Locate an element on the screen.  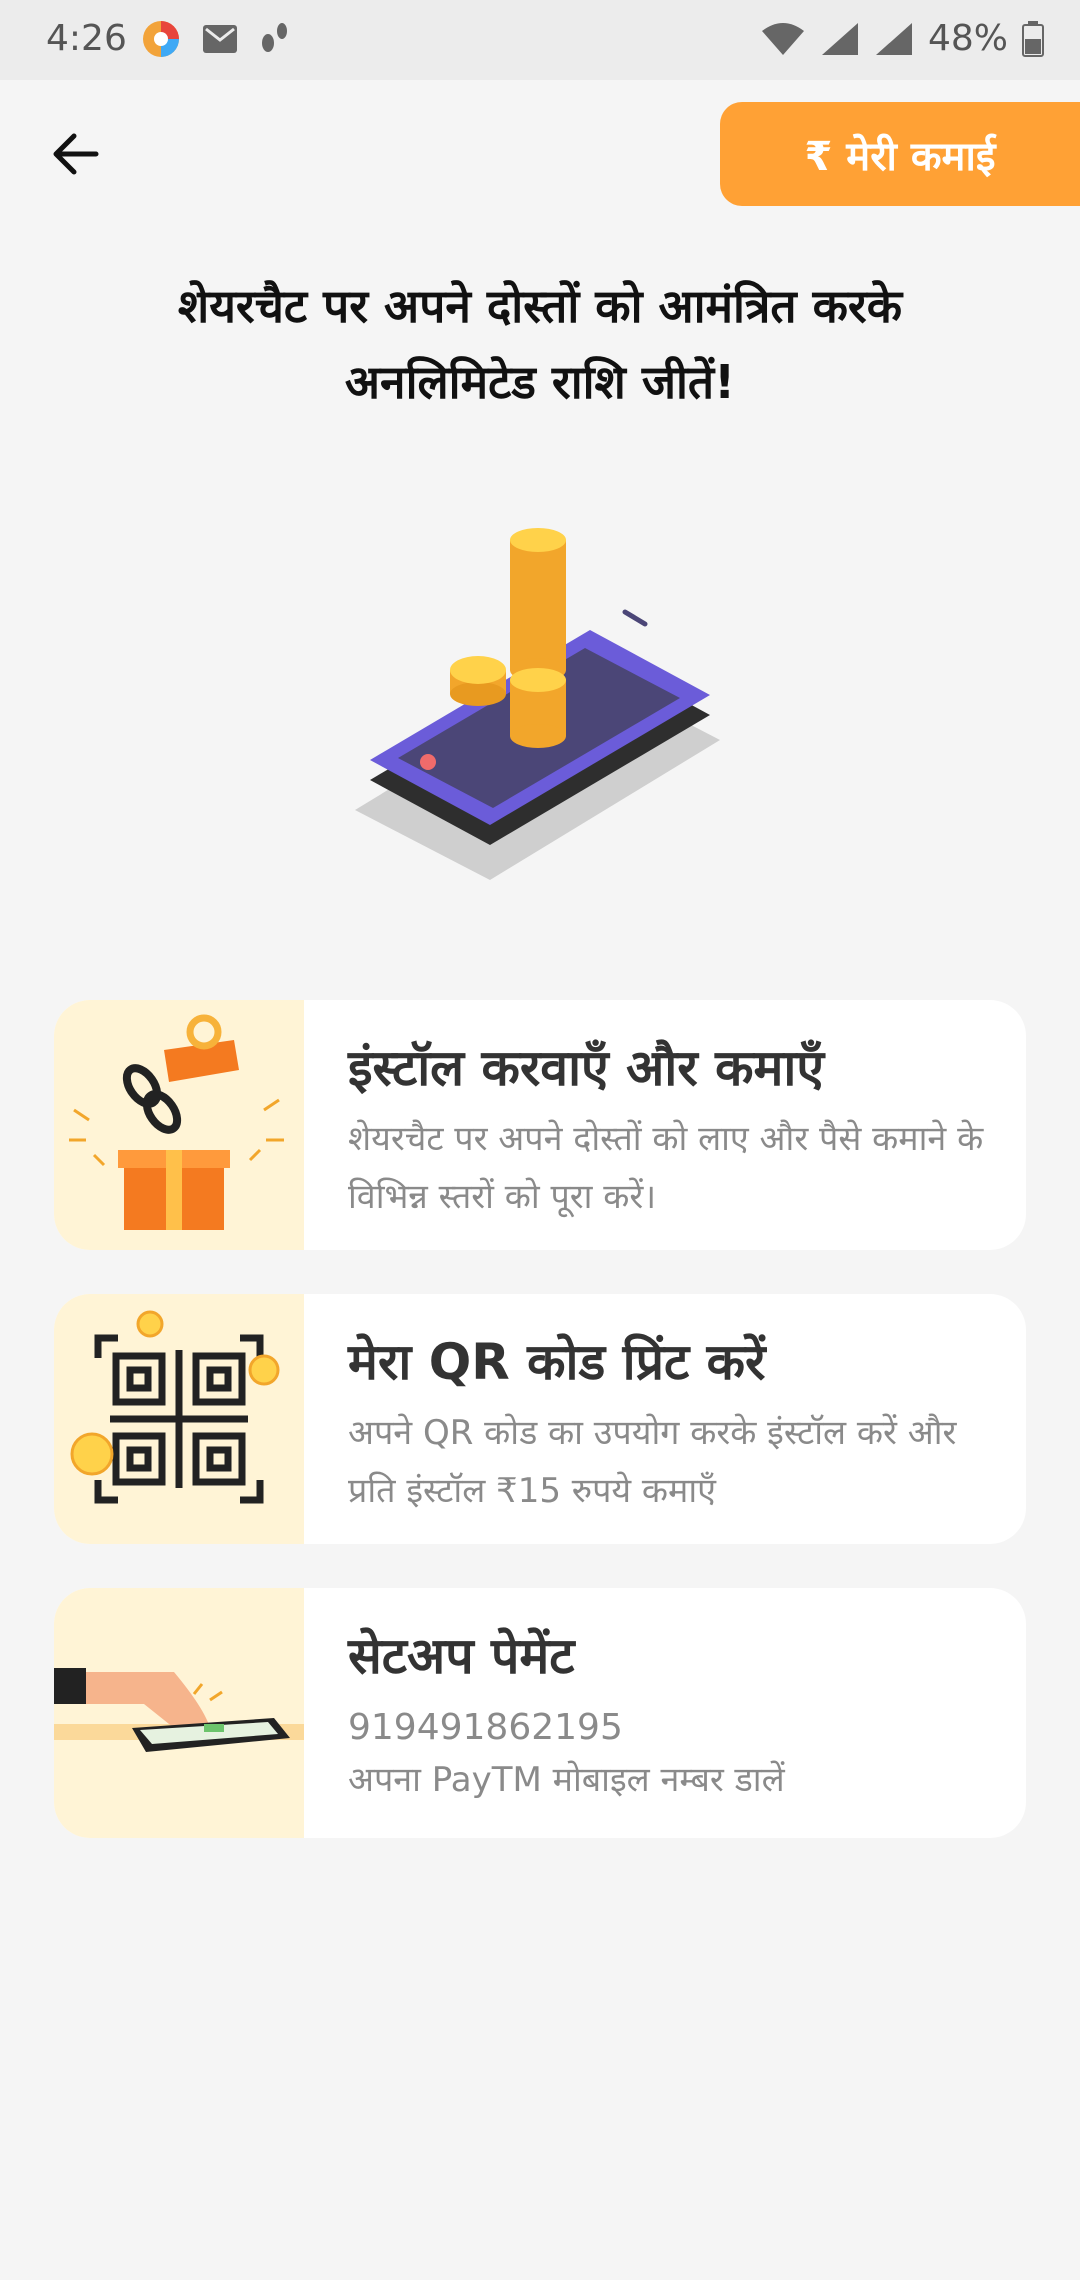
qr-code-icon is located at coordinates (175, 1407).